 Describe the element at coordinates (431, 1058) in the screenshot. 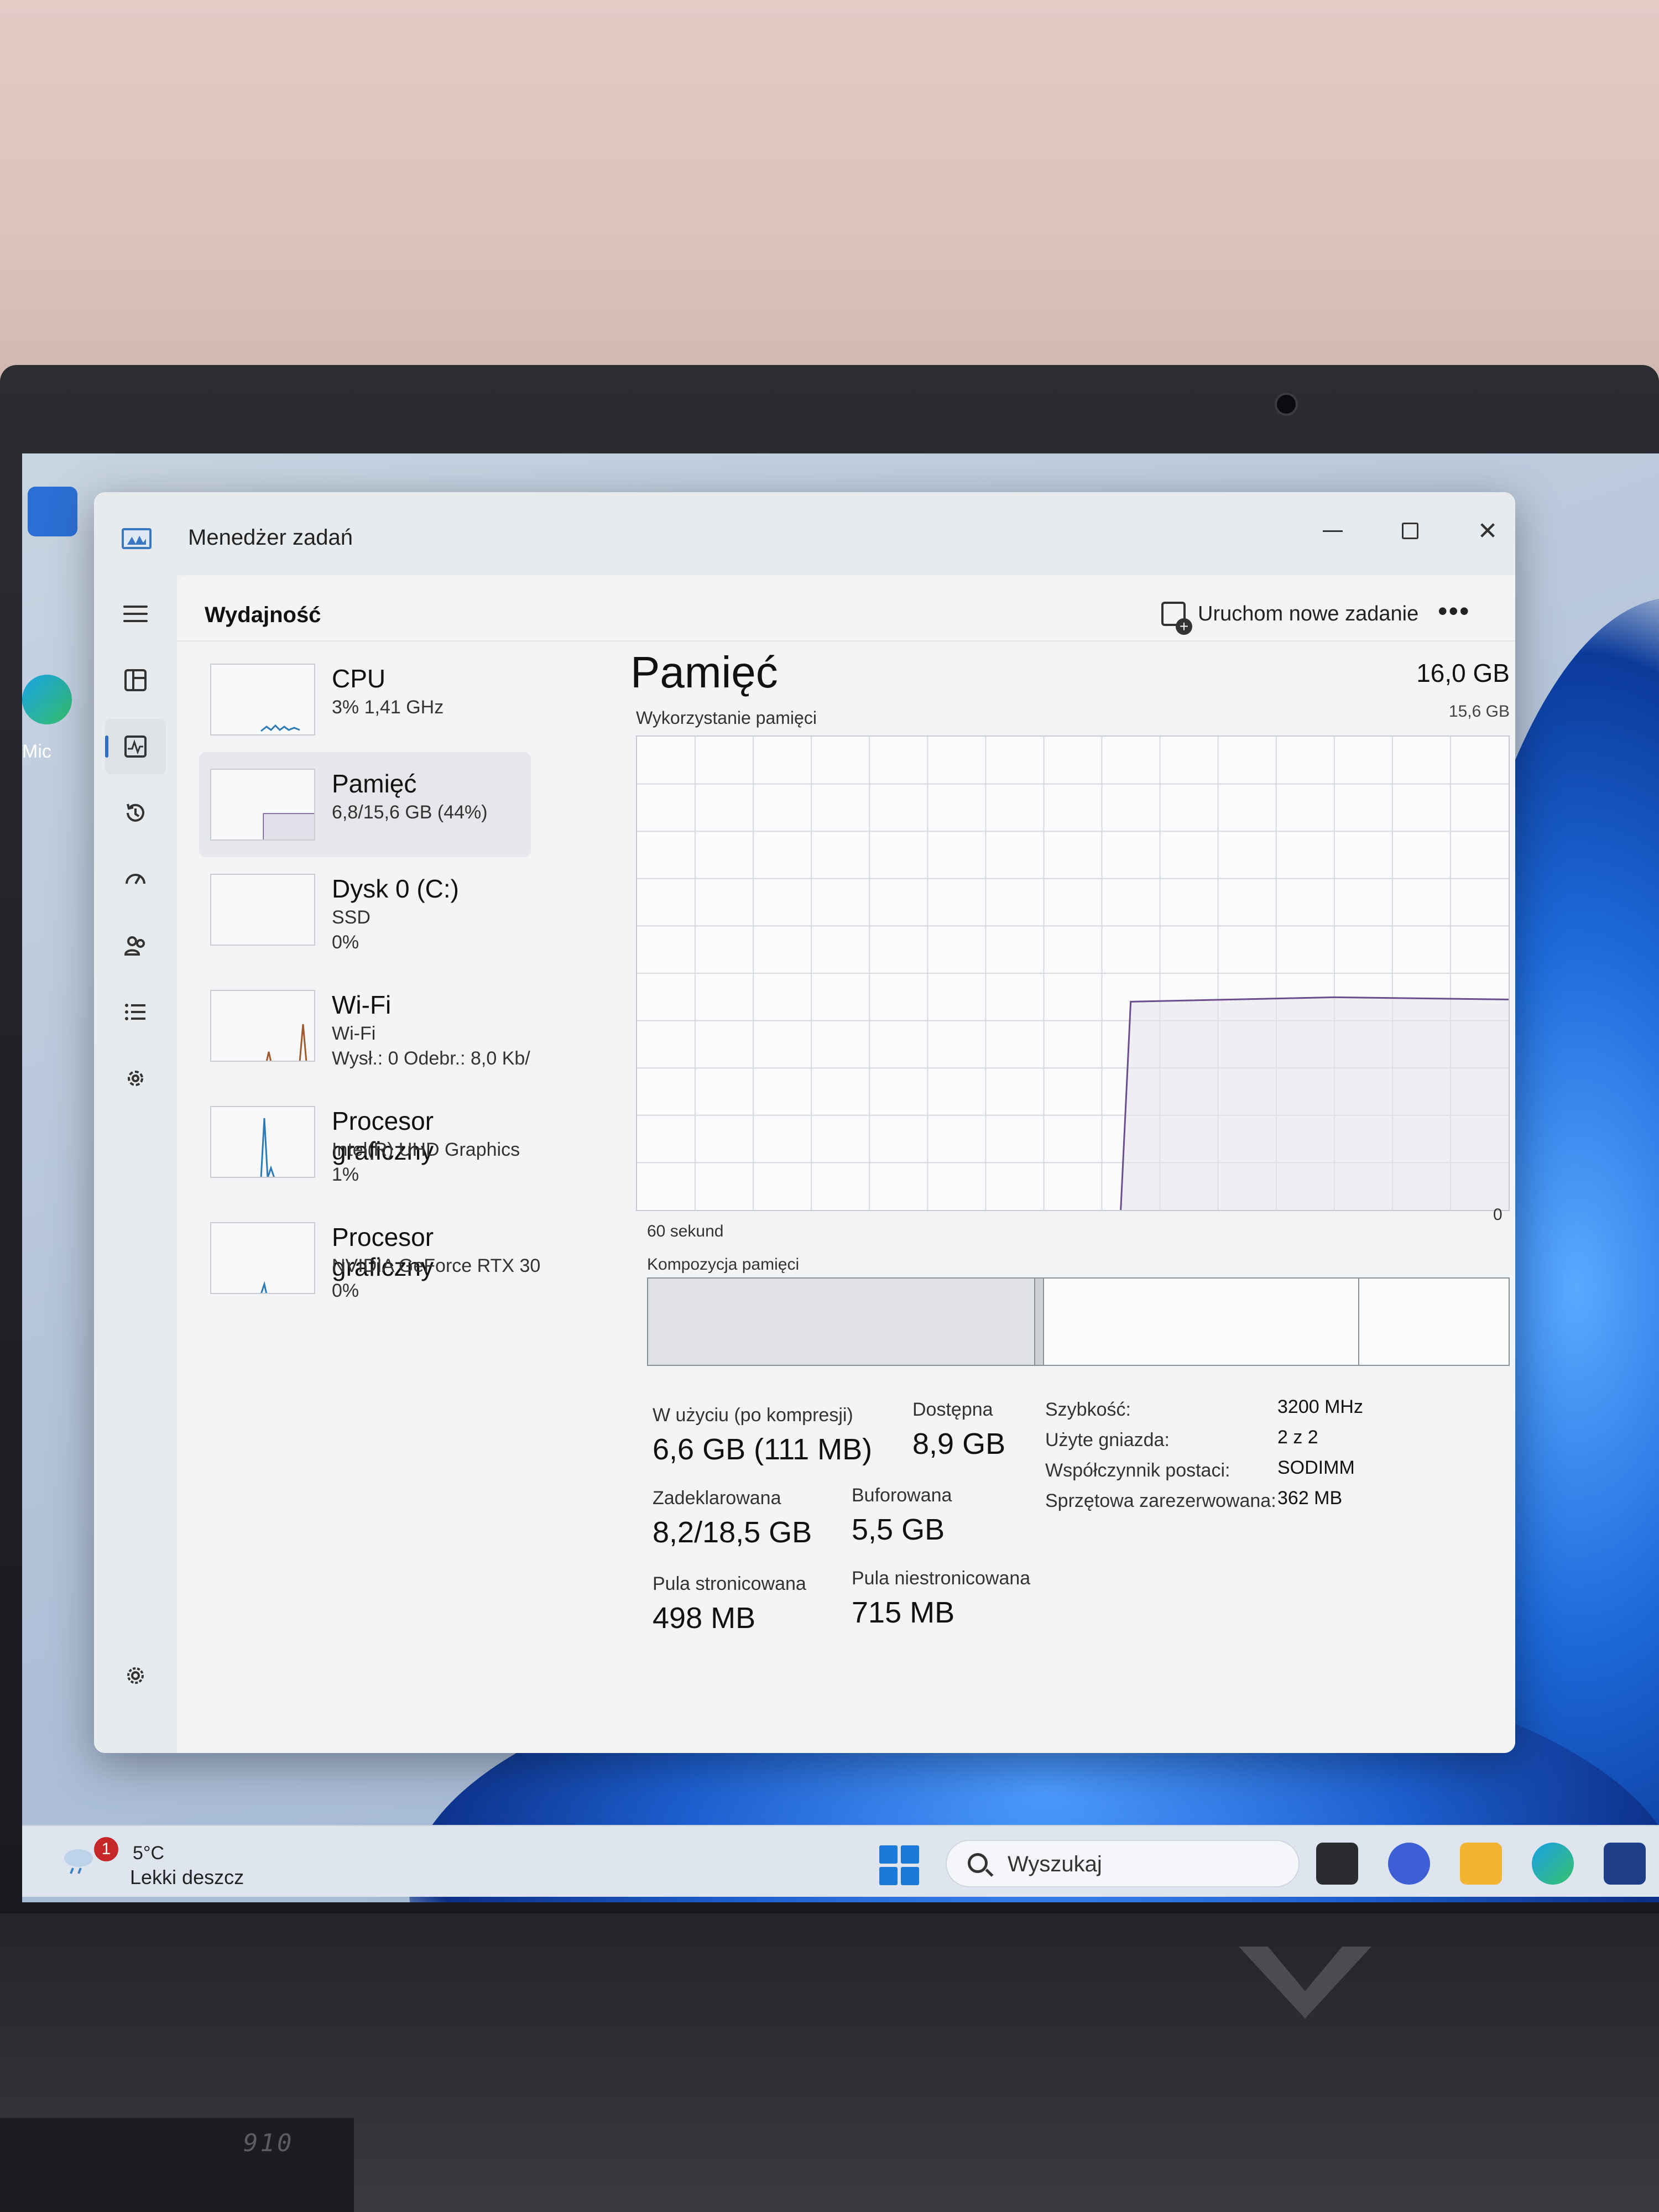

I see `device-throughput: Wysł.: 0 Odebr.: 8,0 Kb/` at that location.